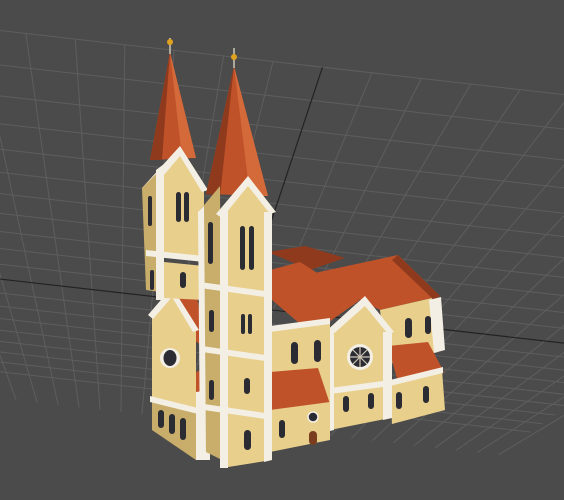 The image size is (564, 500). Describe the element at coordinates (183, 280) in the screenshot. I see `back-tower-lower-window` at that location.